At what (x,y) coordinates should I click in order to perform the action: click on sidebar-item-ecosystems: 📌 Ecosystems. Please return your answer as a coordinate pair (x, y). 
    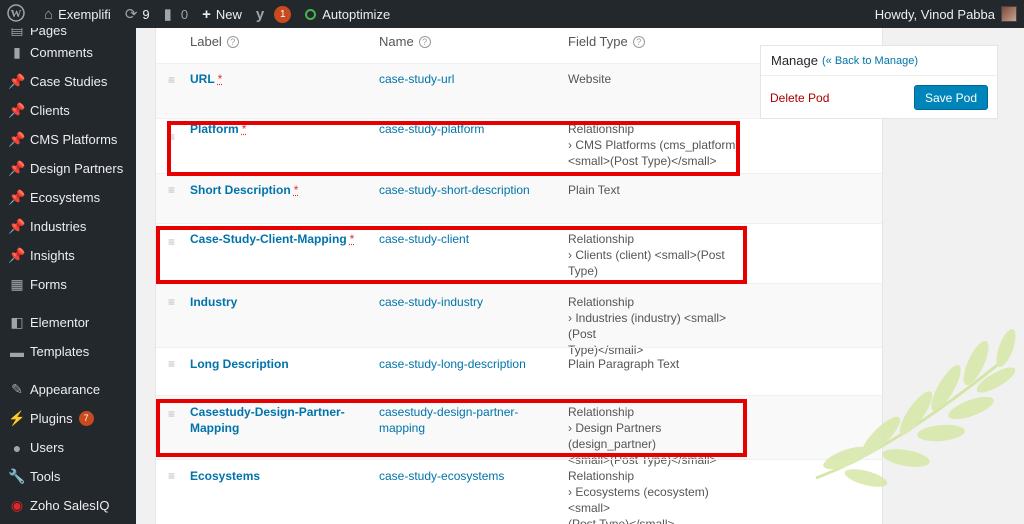
    Looking at the image, I should click on (68, 197).